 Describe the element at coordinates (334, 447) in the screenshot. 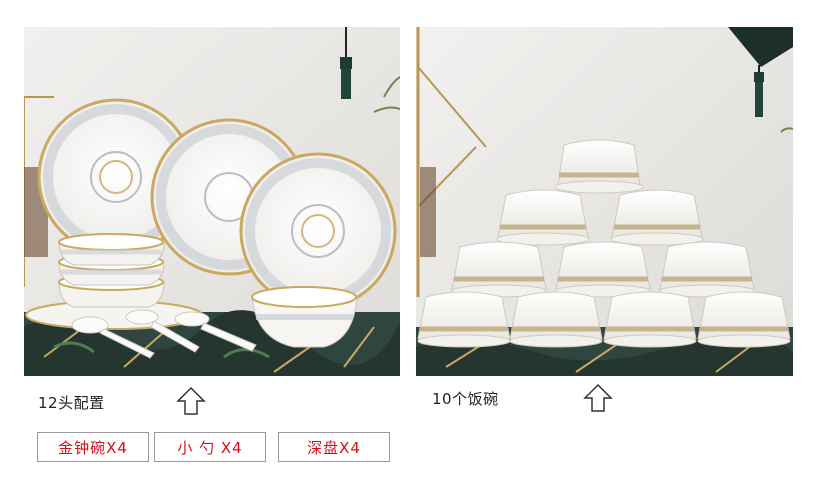

I see `tag-deep-plate: 深盘X4` at that location.